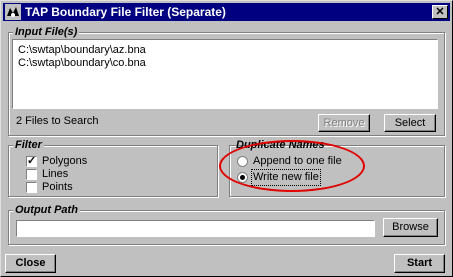  What do you see at coordinates (28, 145) in the screenshot?
I see `filter-legend: Filter` at bounding box center [28, 145].